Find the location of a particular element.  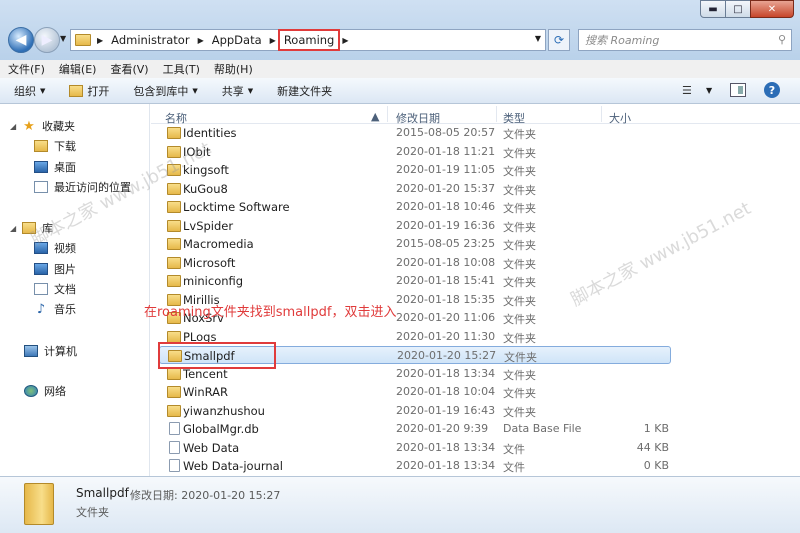

nav-label: 最近访问的位置 is located at coordinates (92, 187).